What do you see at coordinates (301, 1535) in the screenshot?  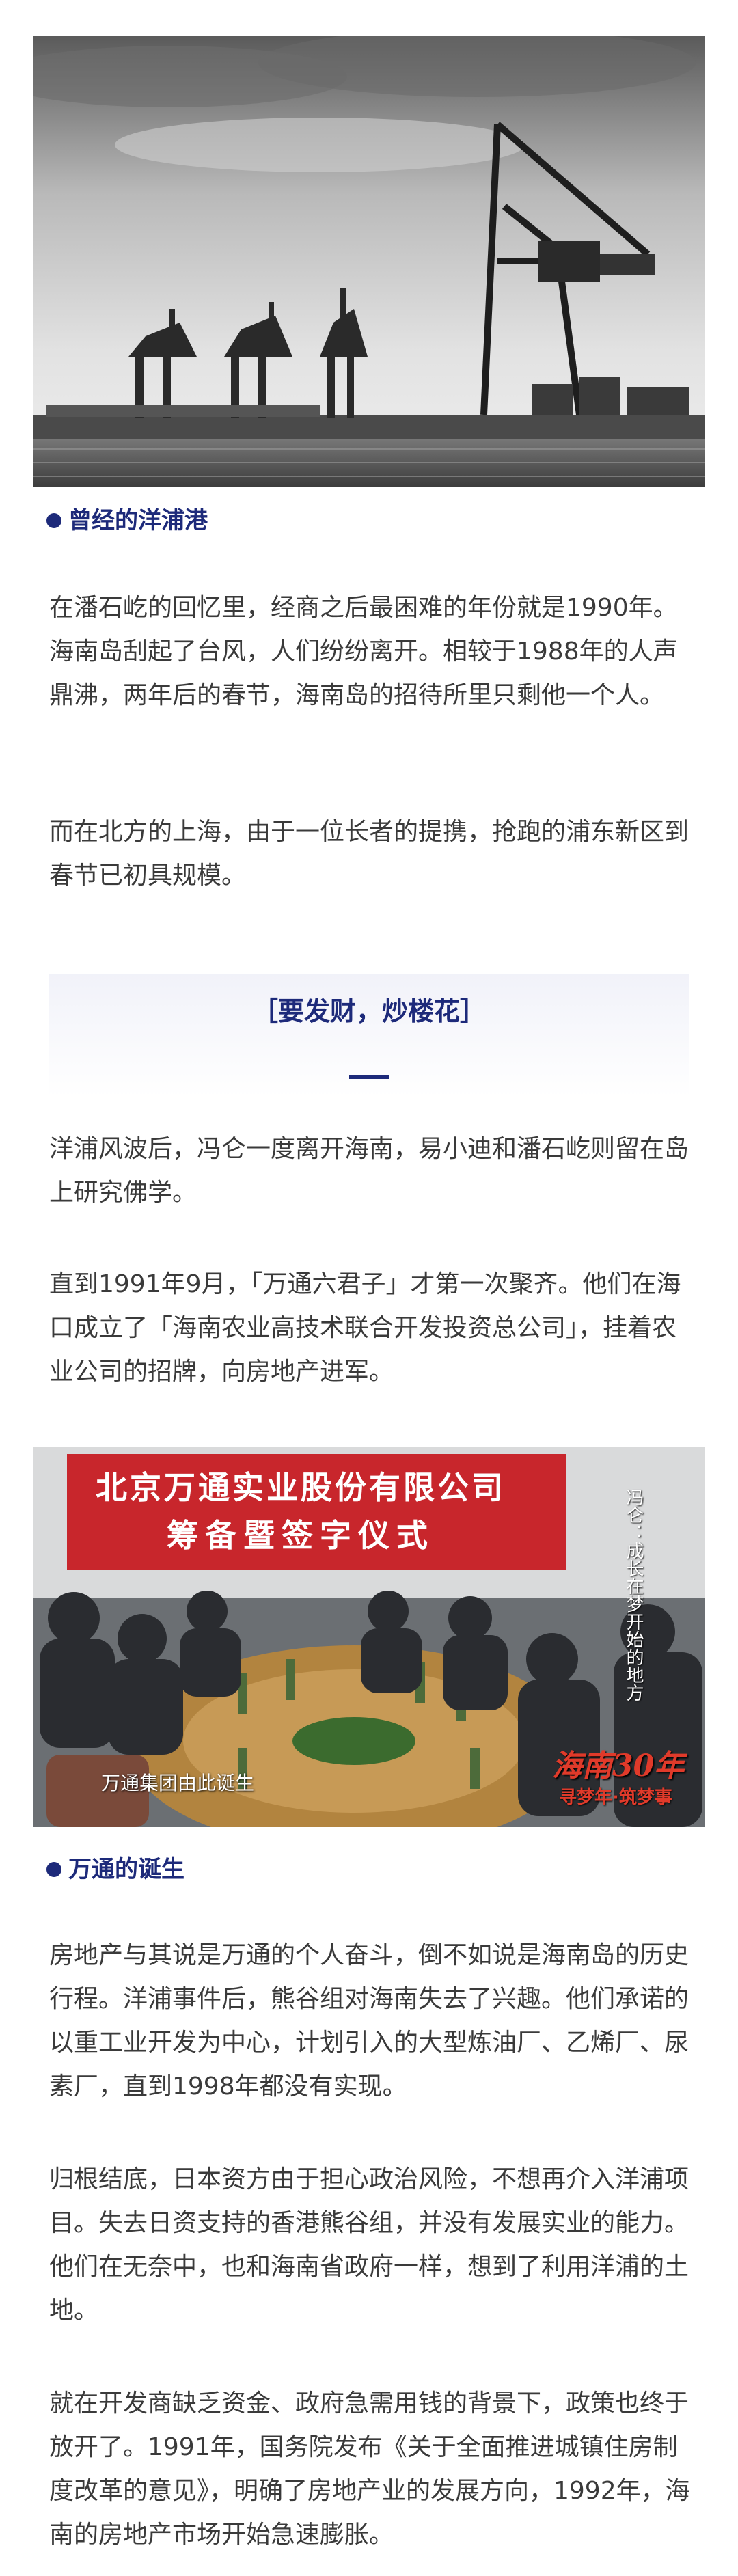 I see `banner-line-2: 筹备暨签字仪式` at bounding box center [301, 1535].